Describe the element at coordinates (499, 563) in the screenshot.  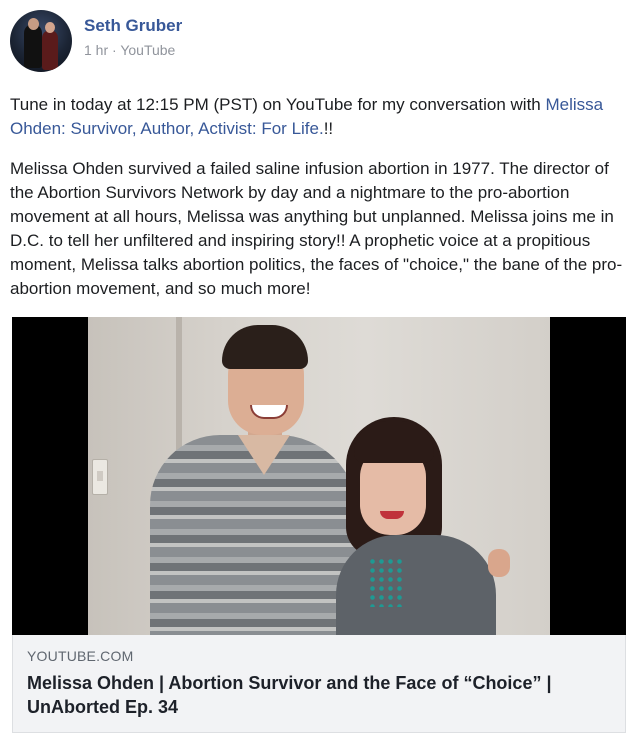
I see `hand-on-shoulder` at that location.